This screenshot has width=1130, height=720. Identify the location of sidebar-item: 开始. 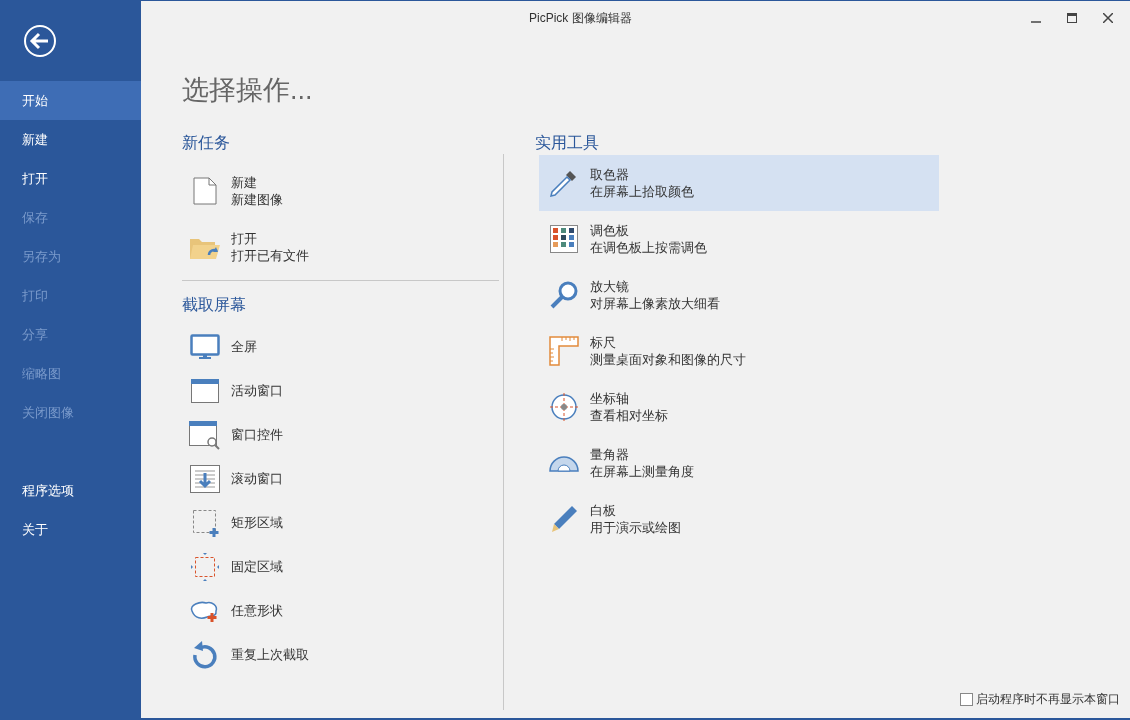
(70, 100).